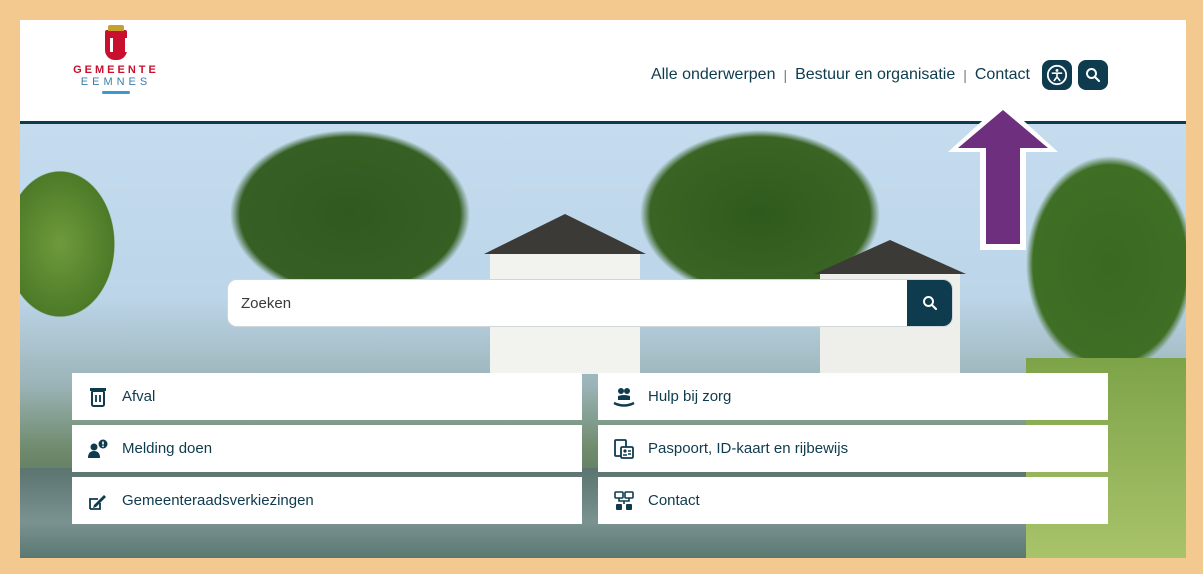  I want to click on nav-governance: Bestuur en organisatie, so click(875, 75).